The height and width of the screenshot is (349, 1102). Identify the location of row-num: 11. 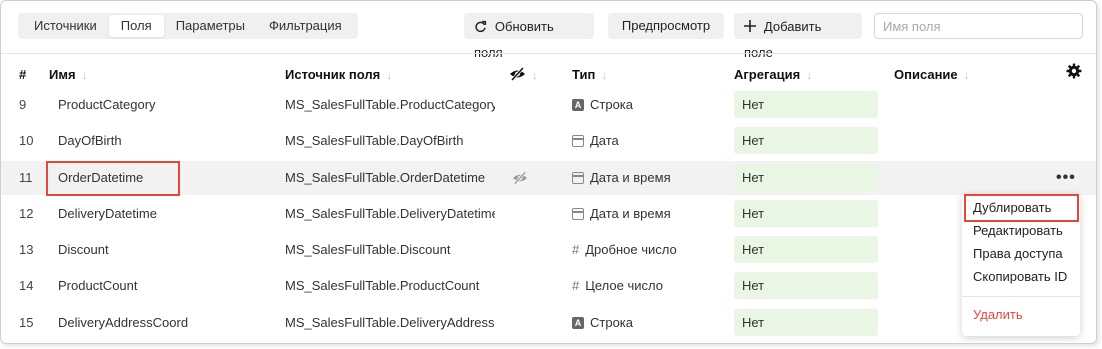
(26, 177).